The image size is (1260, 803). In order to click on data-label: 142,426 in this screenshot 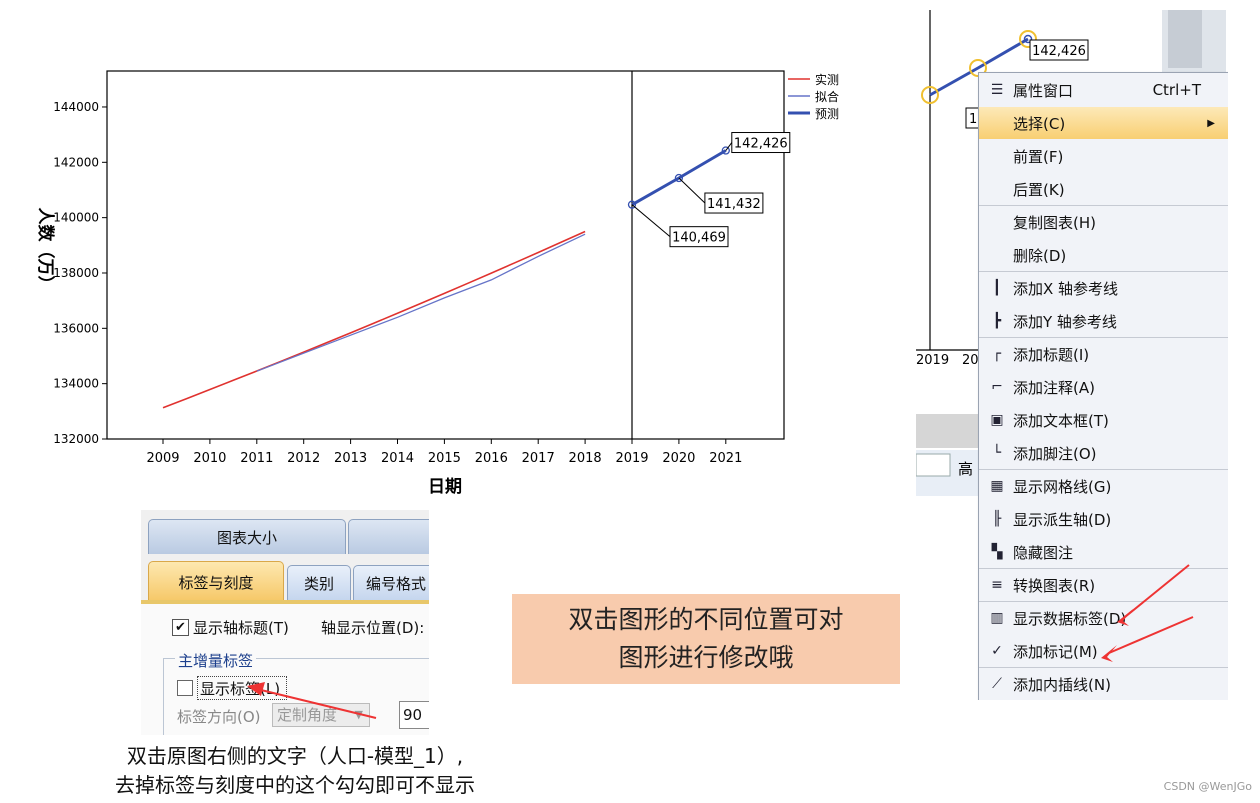, I will do `click(761, 144)`.